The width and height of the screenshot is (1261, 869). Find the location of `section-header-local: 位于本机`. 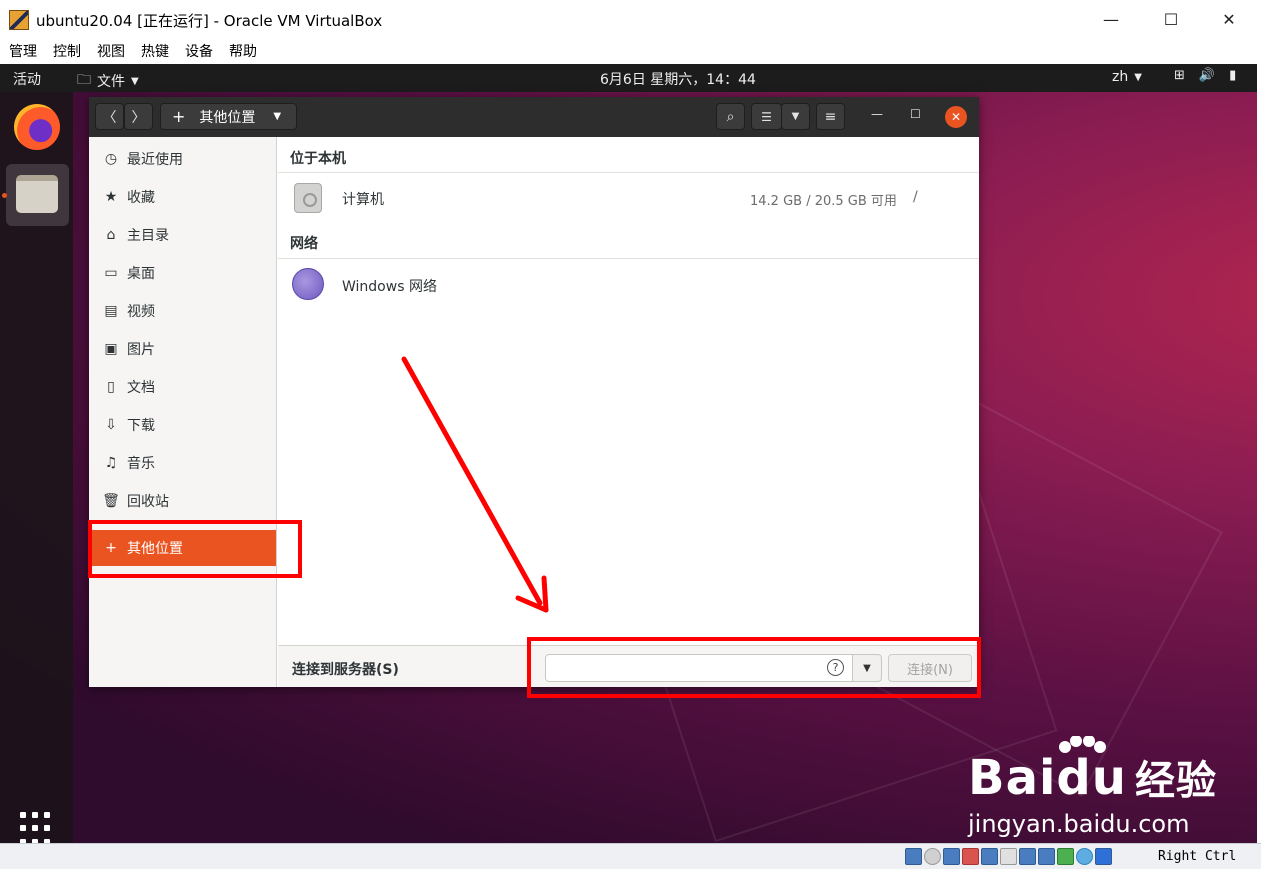

section-header-local: 位于本机 is located at coordinates (318, 159).